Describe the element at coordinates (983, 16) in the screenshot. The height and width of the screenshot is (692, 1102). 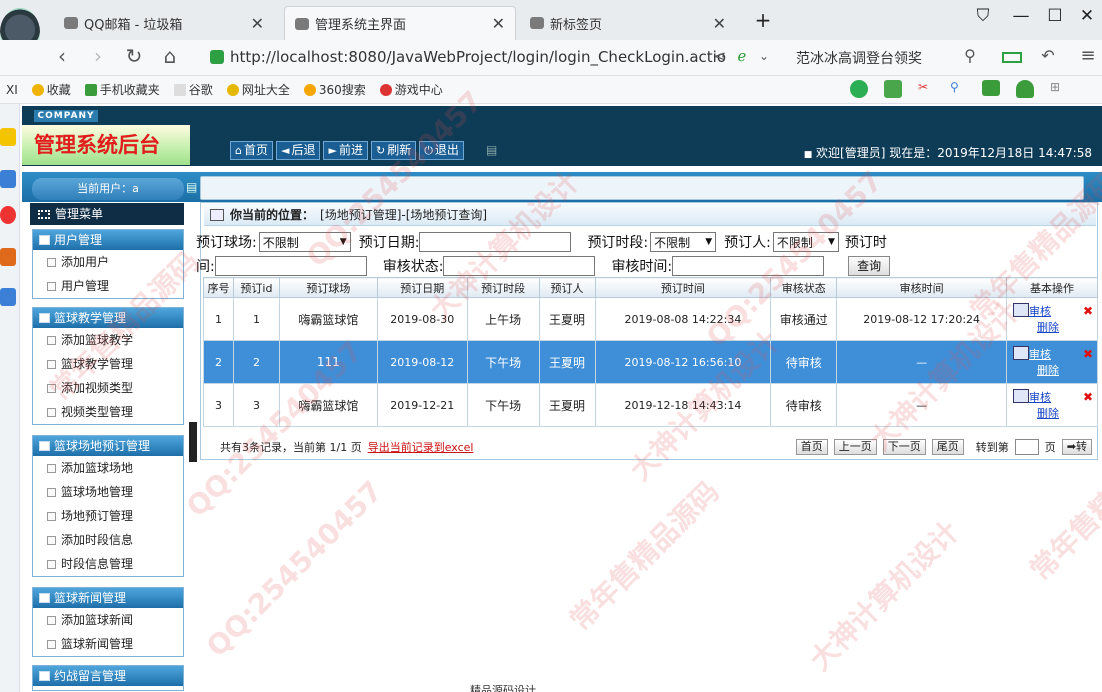
I see `shirt-icon: ⛉` at that location.